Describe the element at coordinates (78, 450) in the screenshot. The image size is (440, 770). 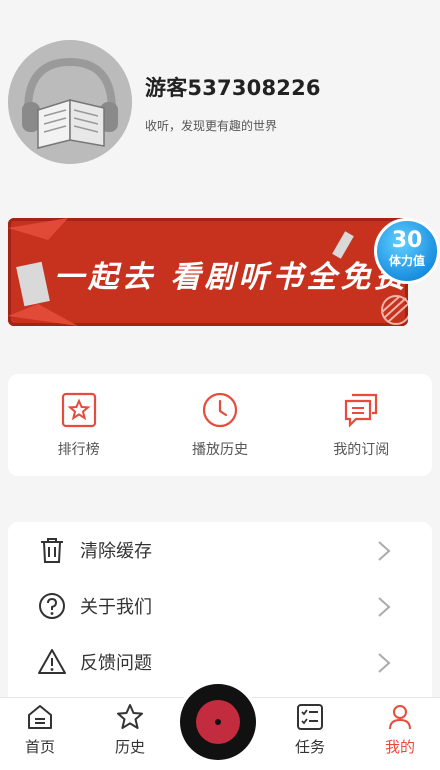
I see `ranking-label: 排行榜` at that location.